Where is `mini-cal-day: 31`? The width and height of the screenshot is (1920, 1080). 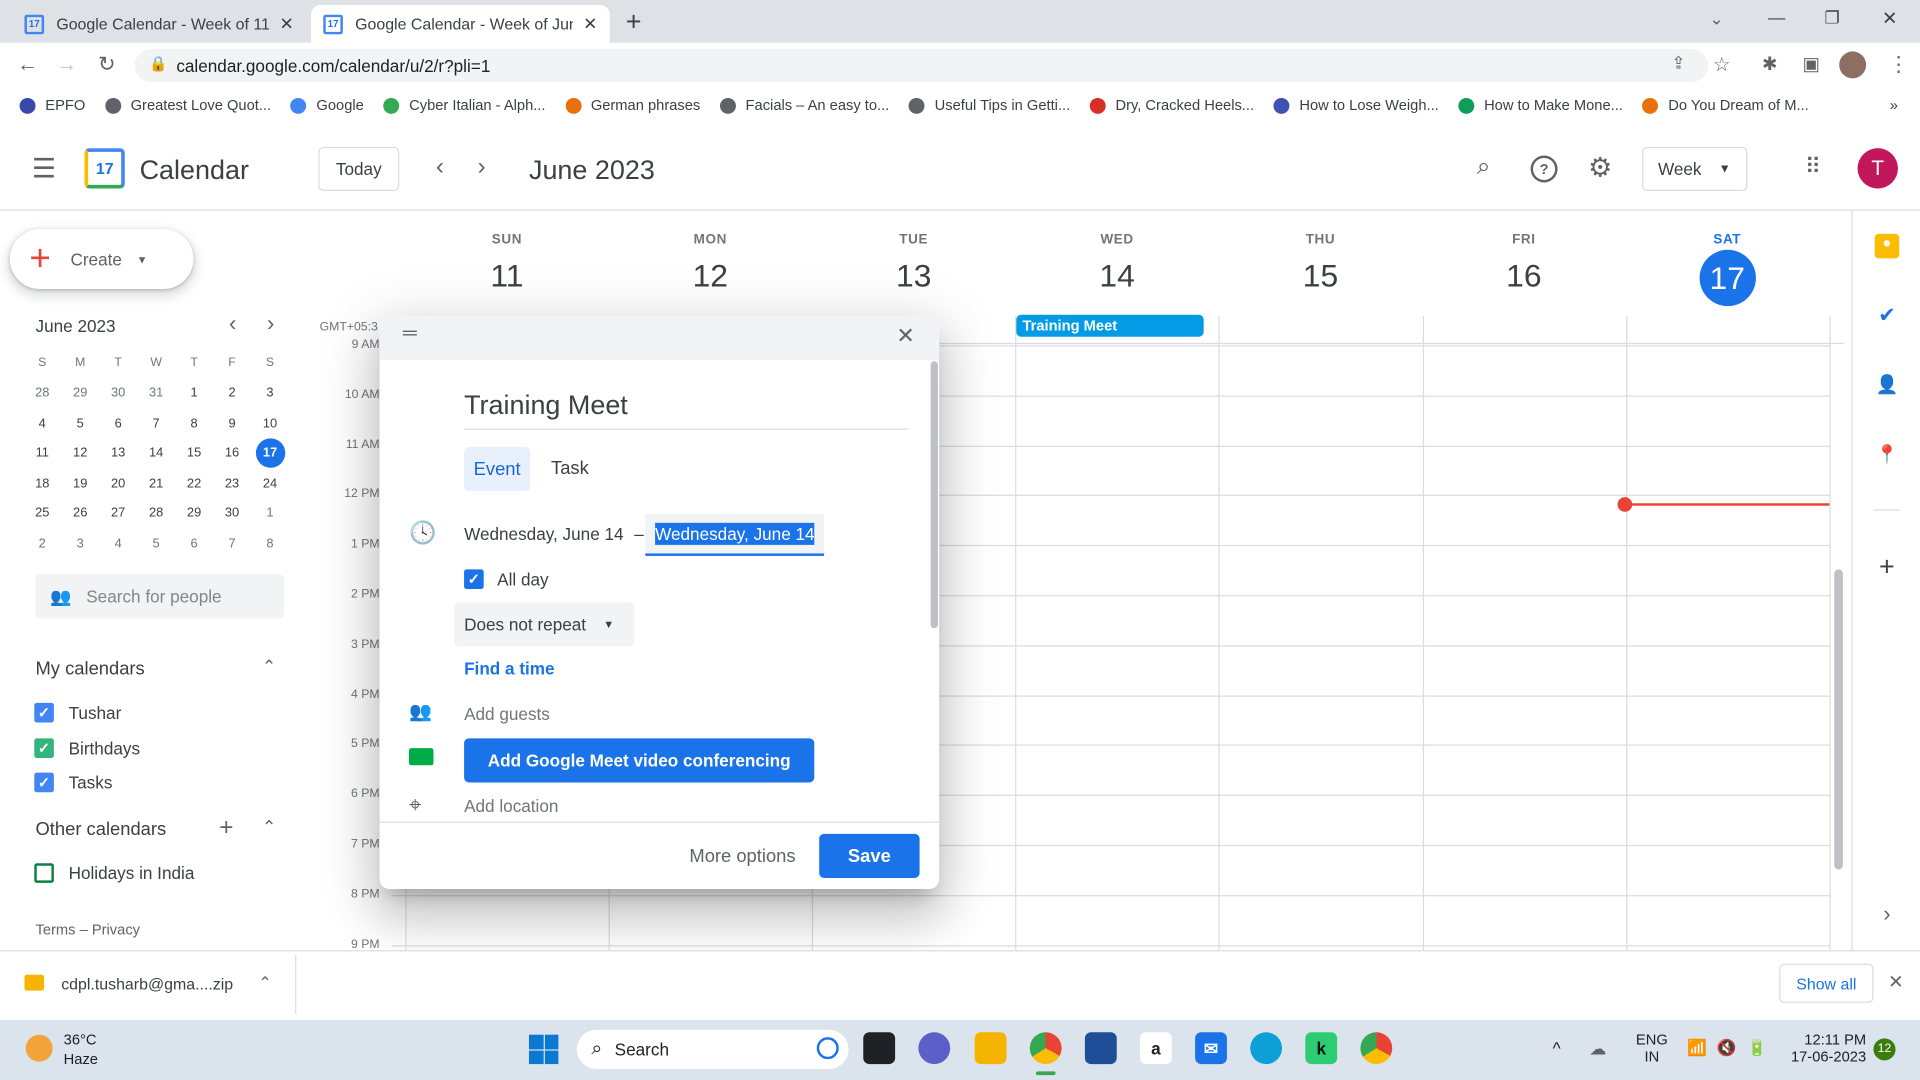 mini-cal-day: 31 is located at coordinates (156, 393).